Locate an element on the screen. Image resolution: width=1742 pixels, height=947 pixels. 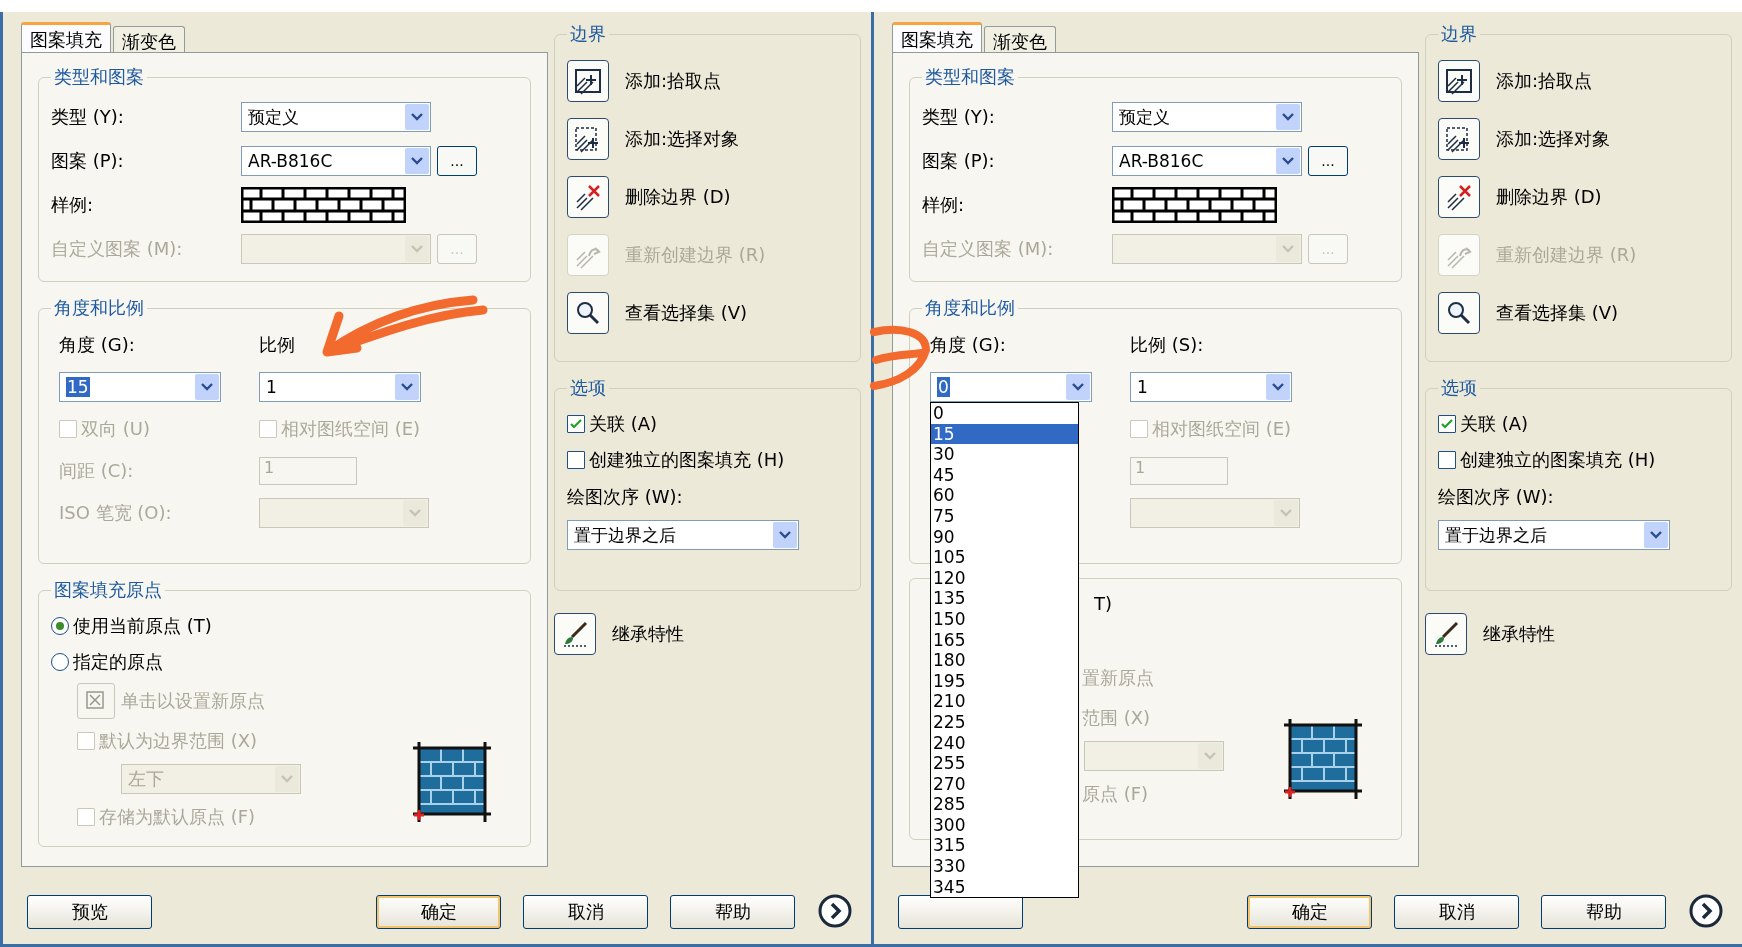
field-label: 样例: is located at coordinates (944, 205).